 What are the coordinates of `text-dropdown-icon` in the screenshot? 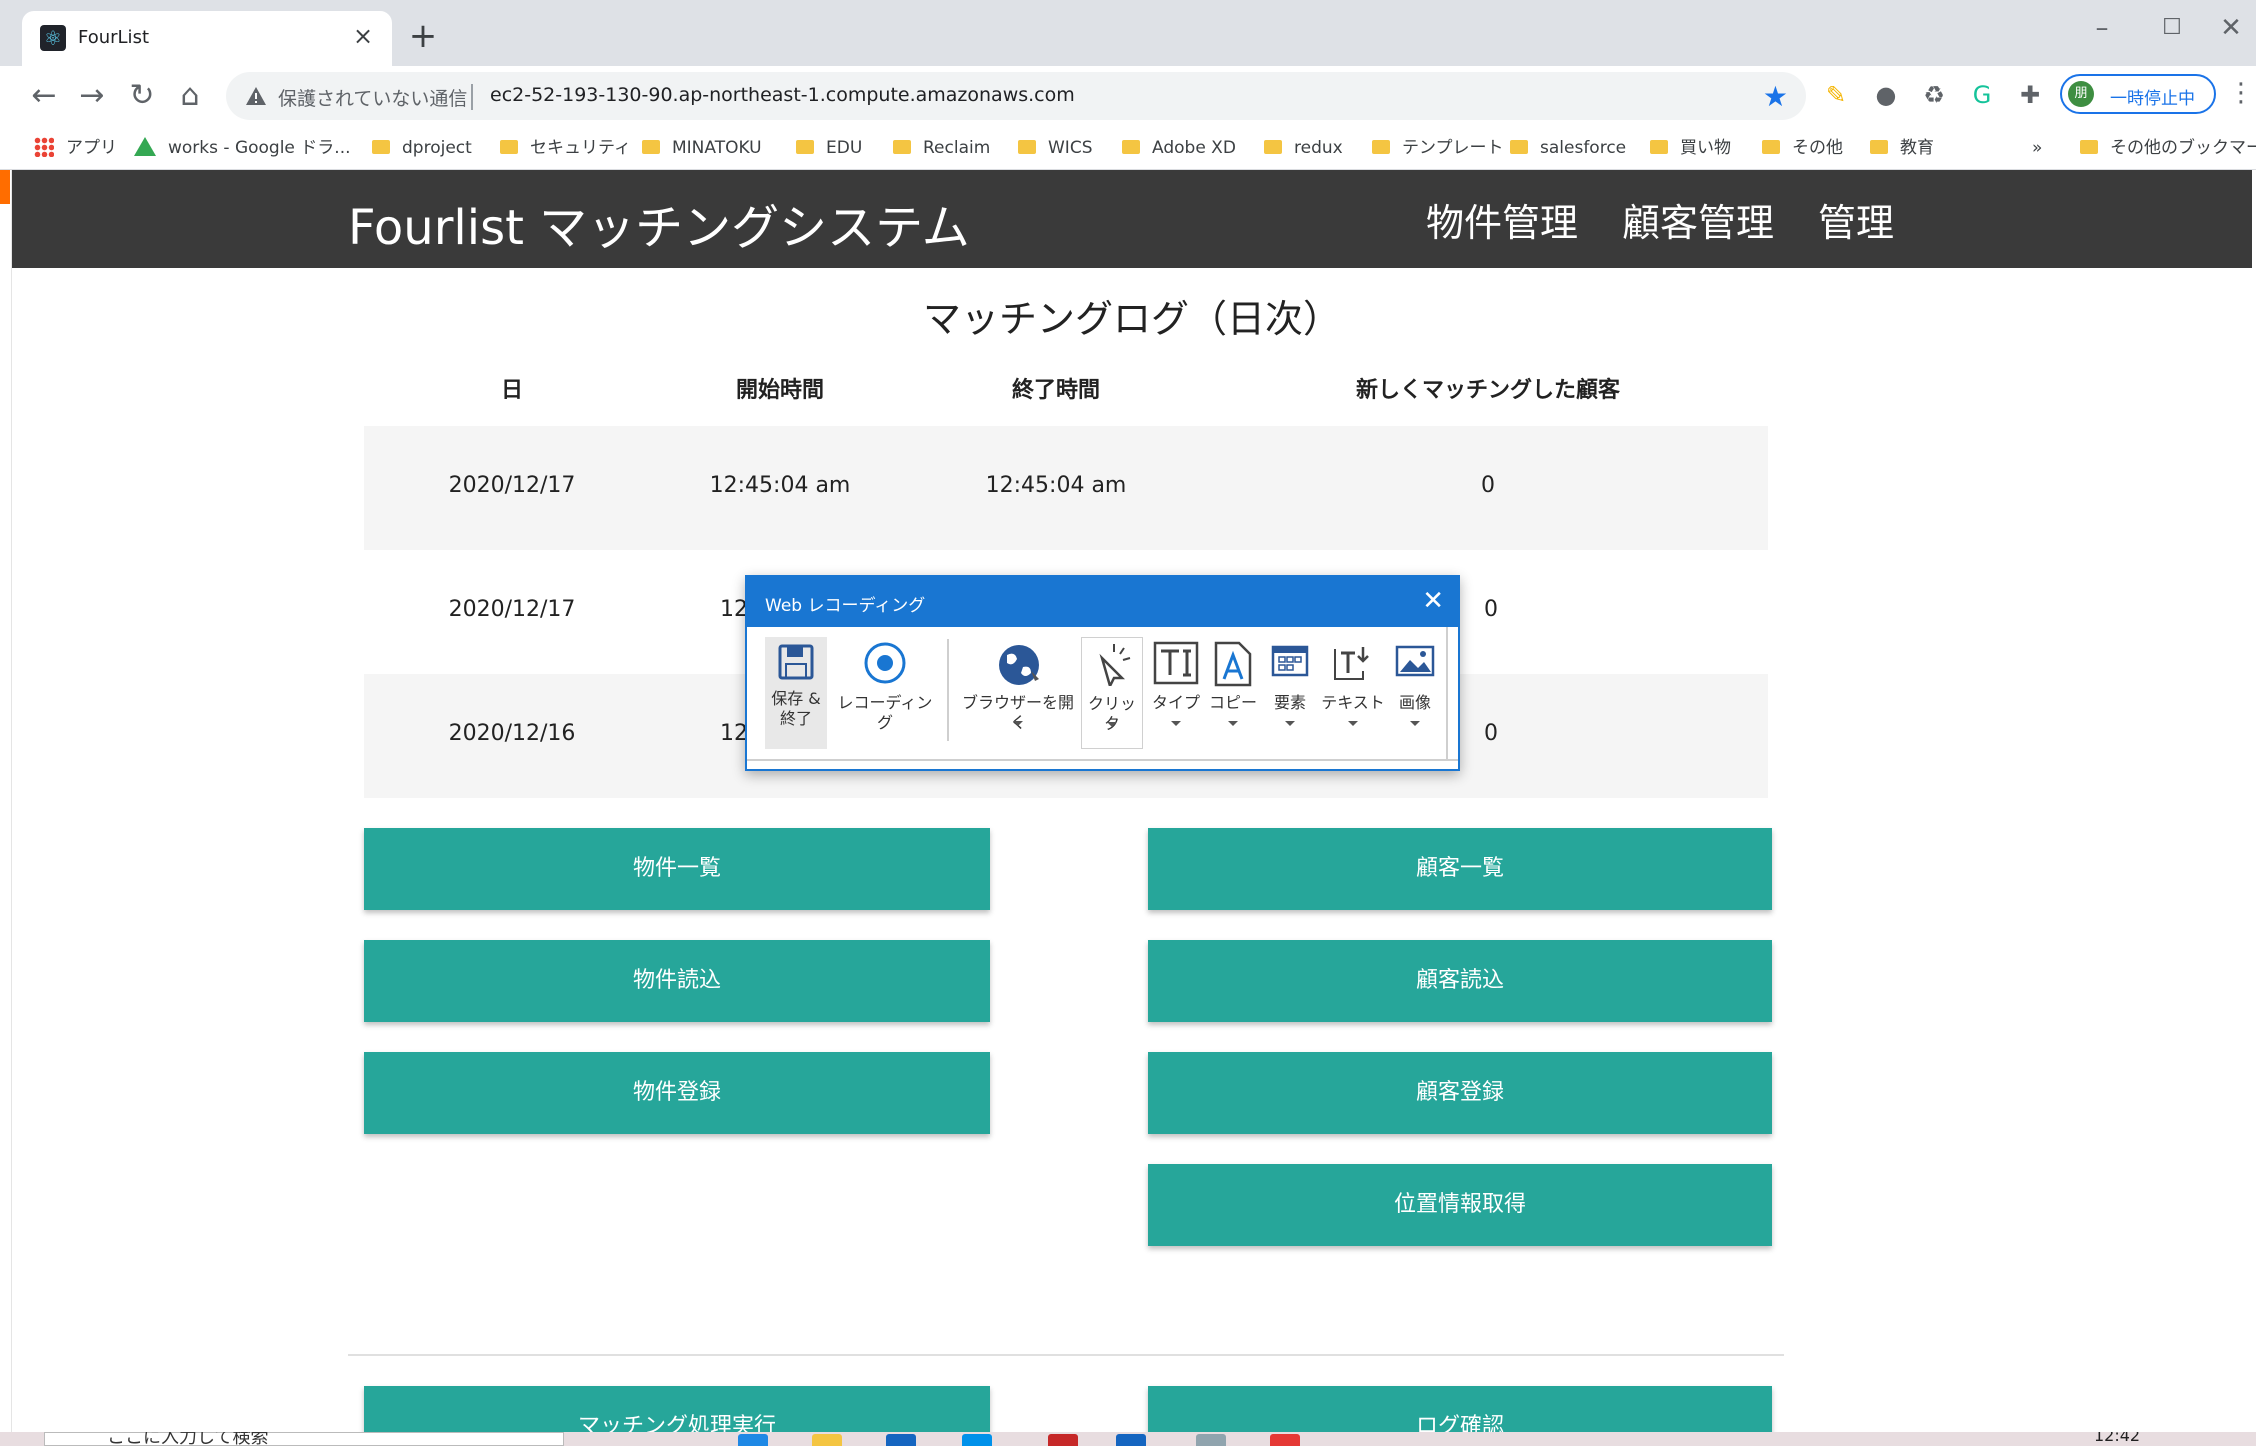 It's located at (1353, 723).